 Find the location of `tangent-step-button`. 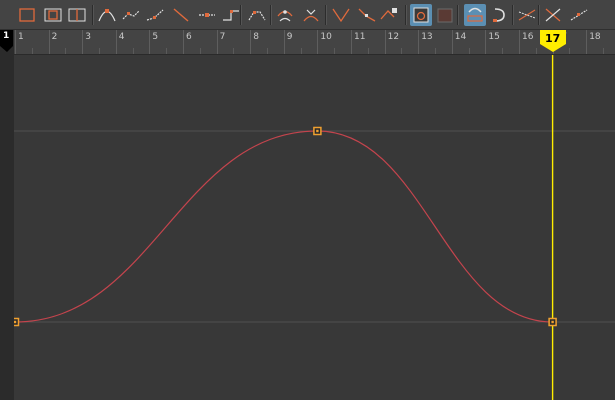

tangent-step-button is located at coordinates (207, 15).